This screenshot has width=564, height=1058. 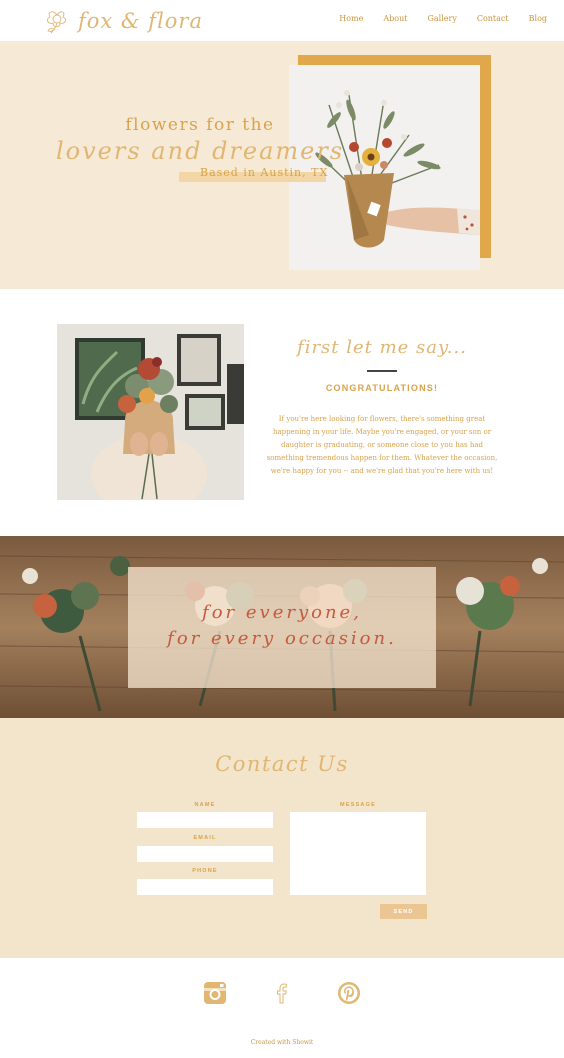 What do you see at coordinates (403, 911) in the screenshot?
I see `send-button: SEND` at bounding box center [403, 911].